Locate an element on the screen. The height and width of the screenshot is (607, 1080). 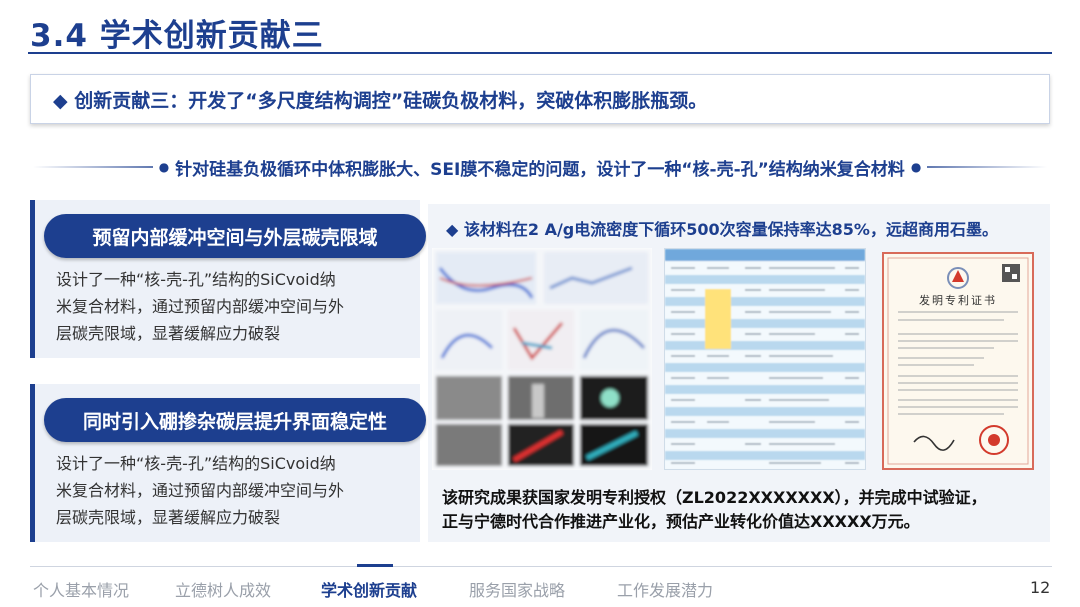
conclusion-line: 该研究成果获国家发明专利授权（ZL2022XXXXXXX），并完成中试验证， is located at coordinates (714, 497).